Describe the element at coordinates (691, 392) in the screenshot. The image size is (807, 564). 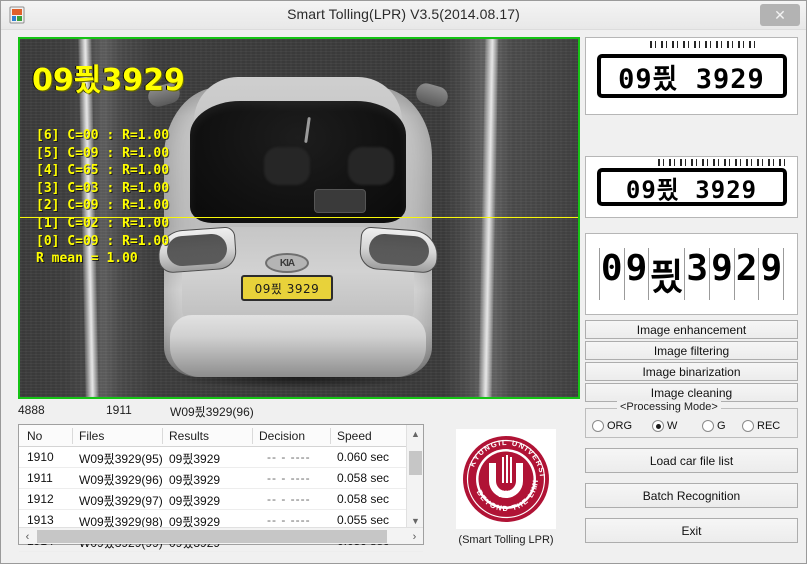
I see `image-cleaning-button: Image cleaning` at that location.